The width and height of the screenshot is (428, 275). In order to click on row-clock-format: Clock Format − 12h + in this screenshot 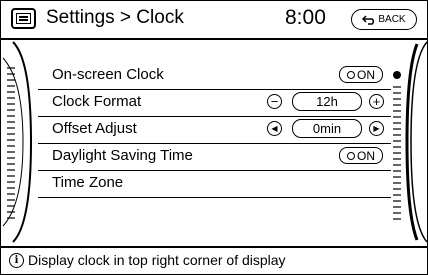, I will do `click(214, 103)`.